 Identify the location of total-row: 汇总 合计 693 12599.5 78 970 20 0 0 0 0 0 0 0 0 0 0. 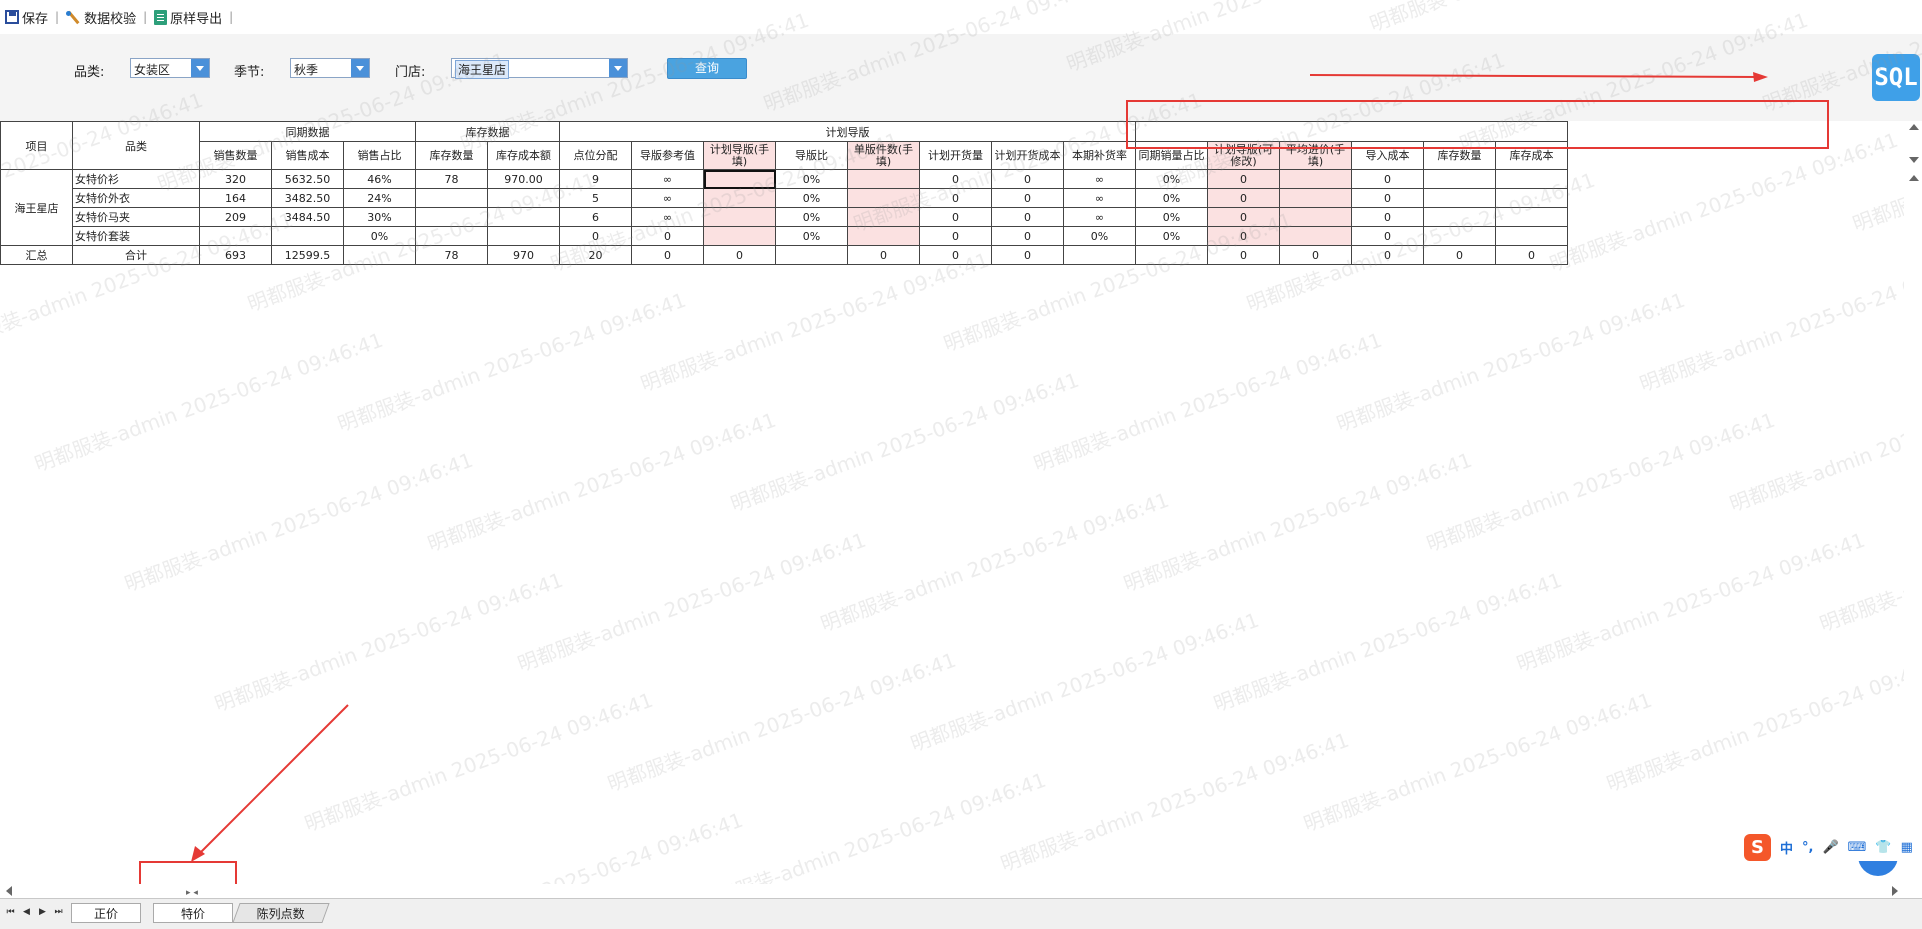
(820, 255).